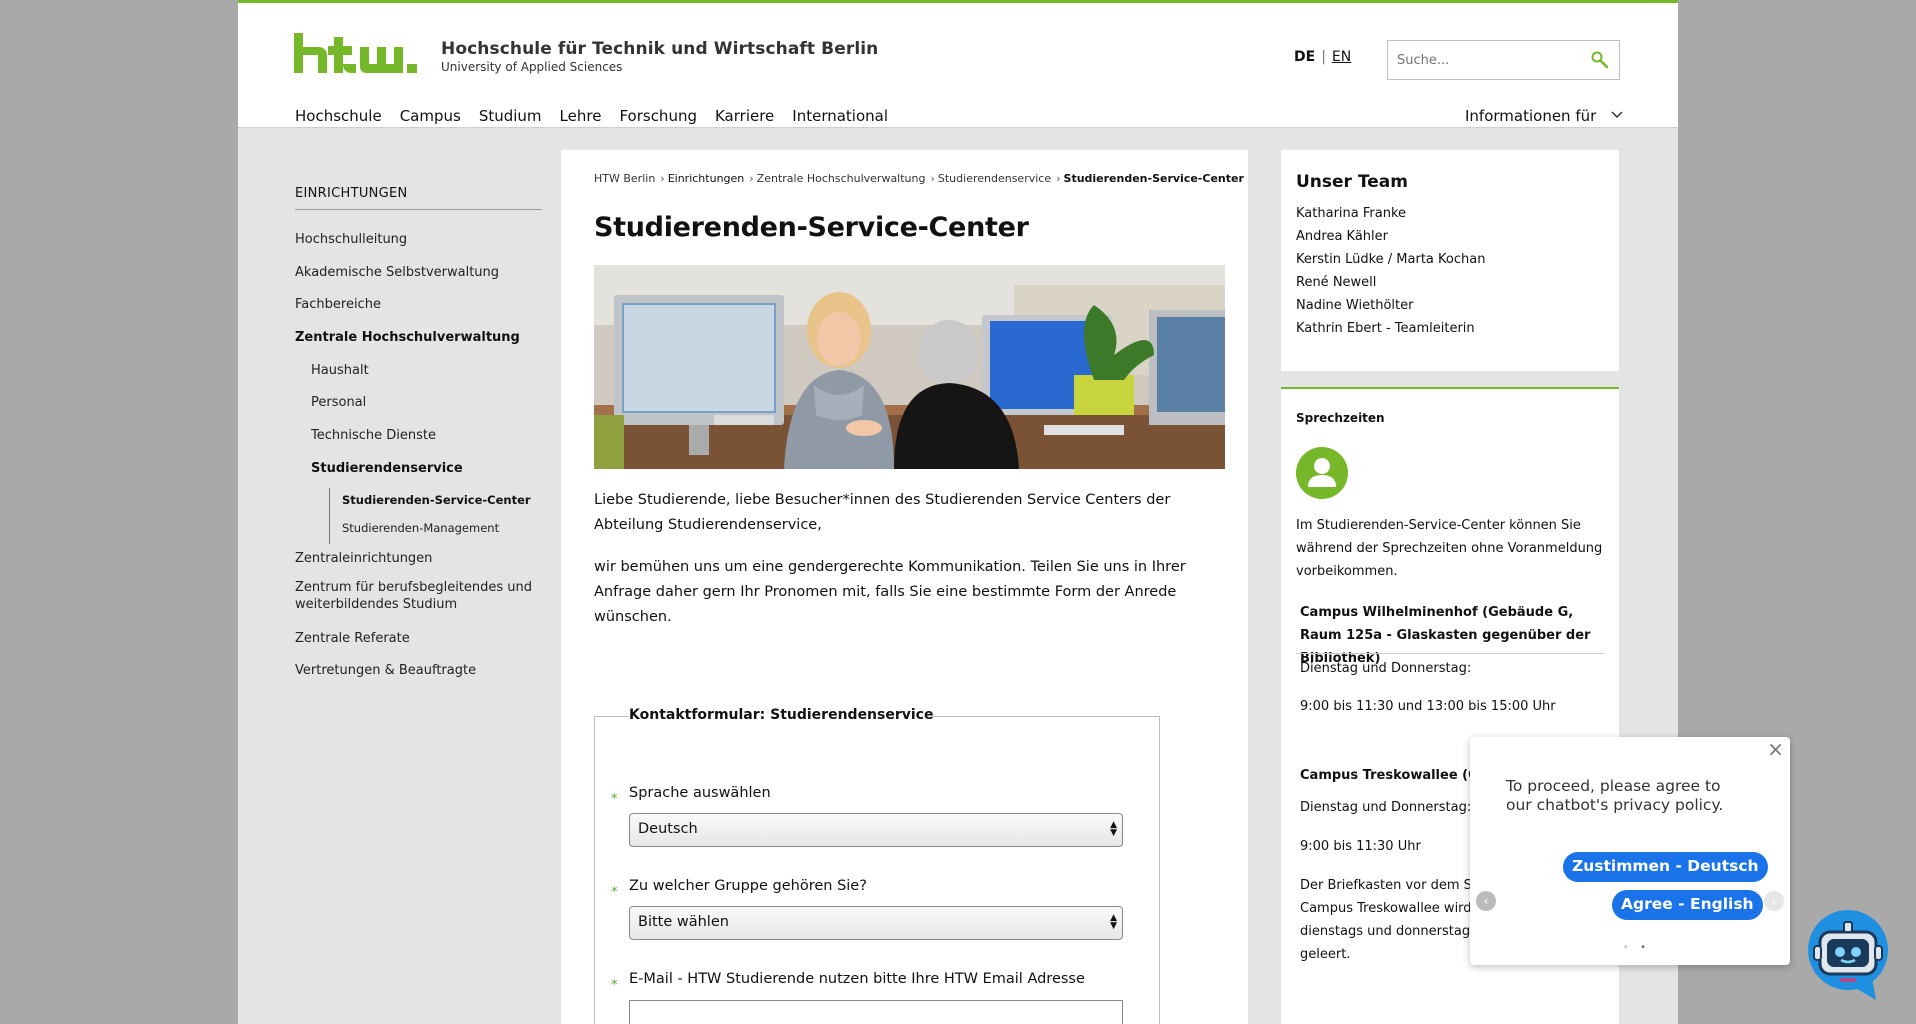  What do you see at coordinates (418, 272) in the screenshot?
I see `sidebar-item-selbstverwaltung: Akademische Selbstverwaltung` at bounding box center [418, 272].